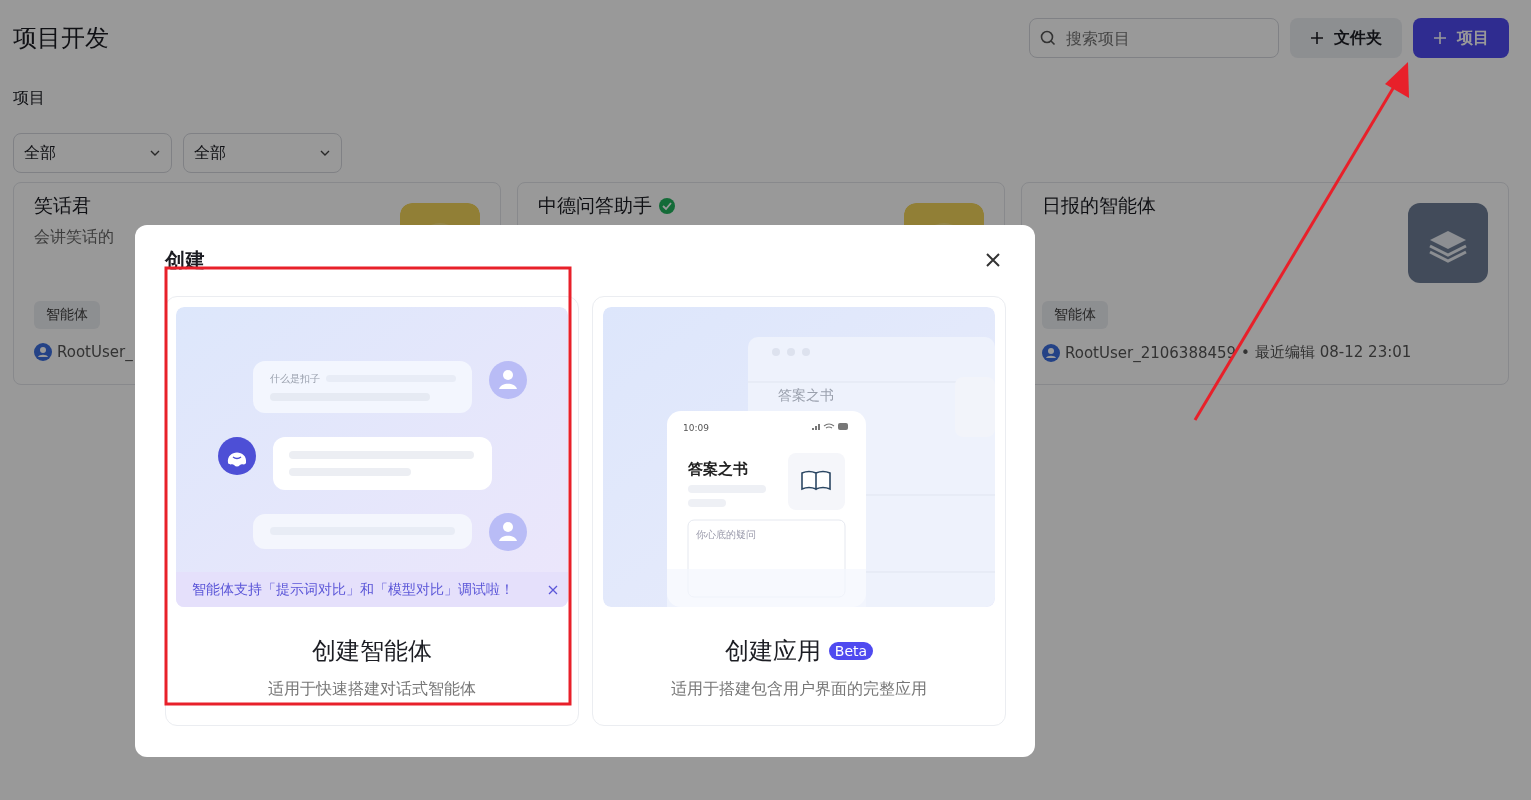  What do you see at coordinates (1151, 352) in the screenshot?
I see `owner-name: RootUser_2106388459` at bounding box center [1151, 352].